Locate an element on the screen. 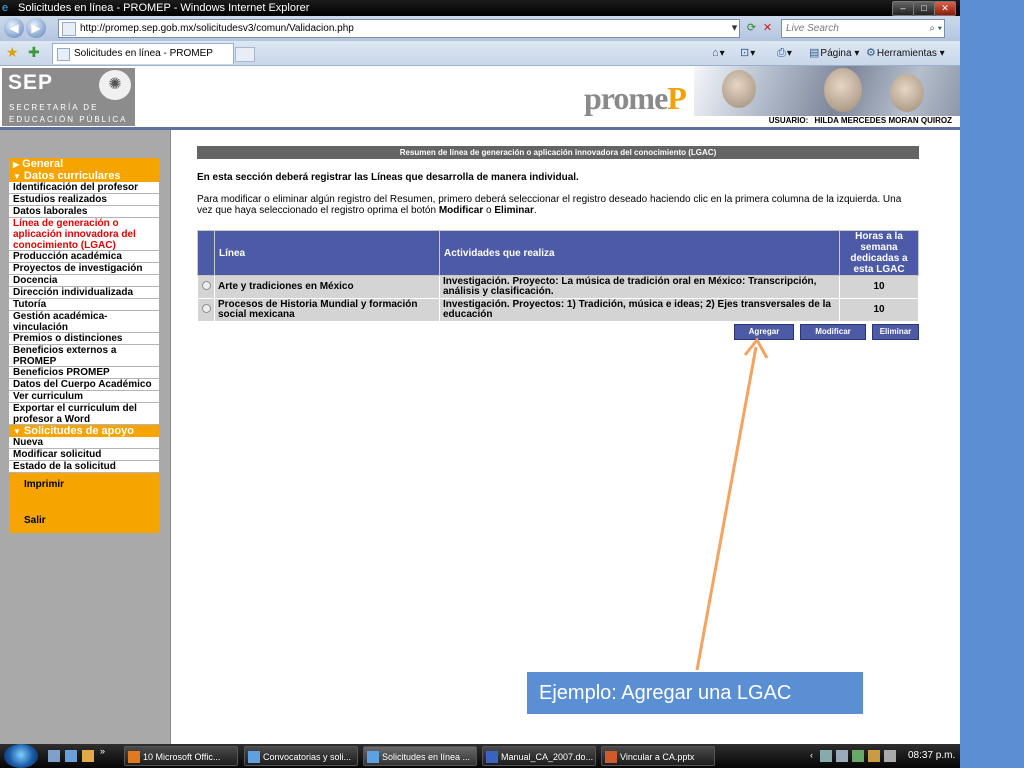 Image resolution: width=1024 pixels, height=768 pixels. cell-horas: 10 is located at coordinates (879, 310).